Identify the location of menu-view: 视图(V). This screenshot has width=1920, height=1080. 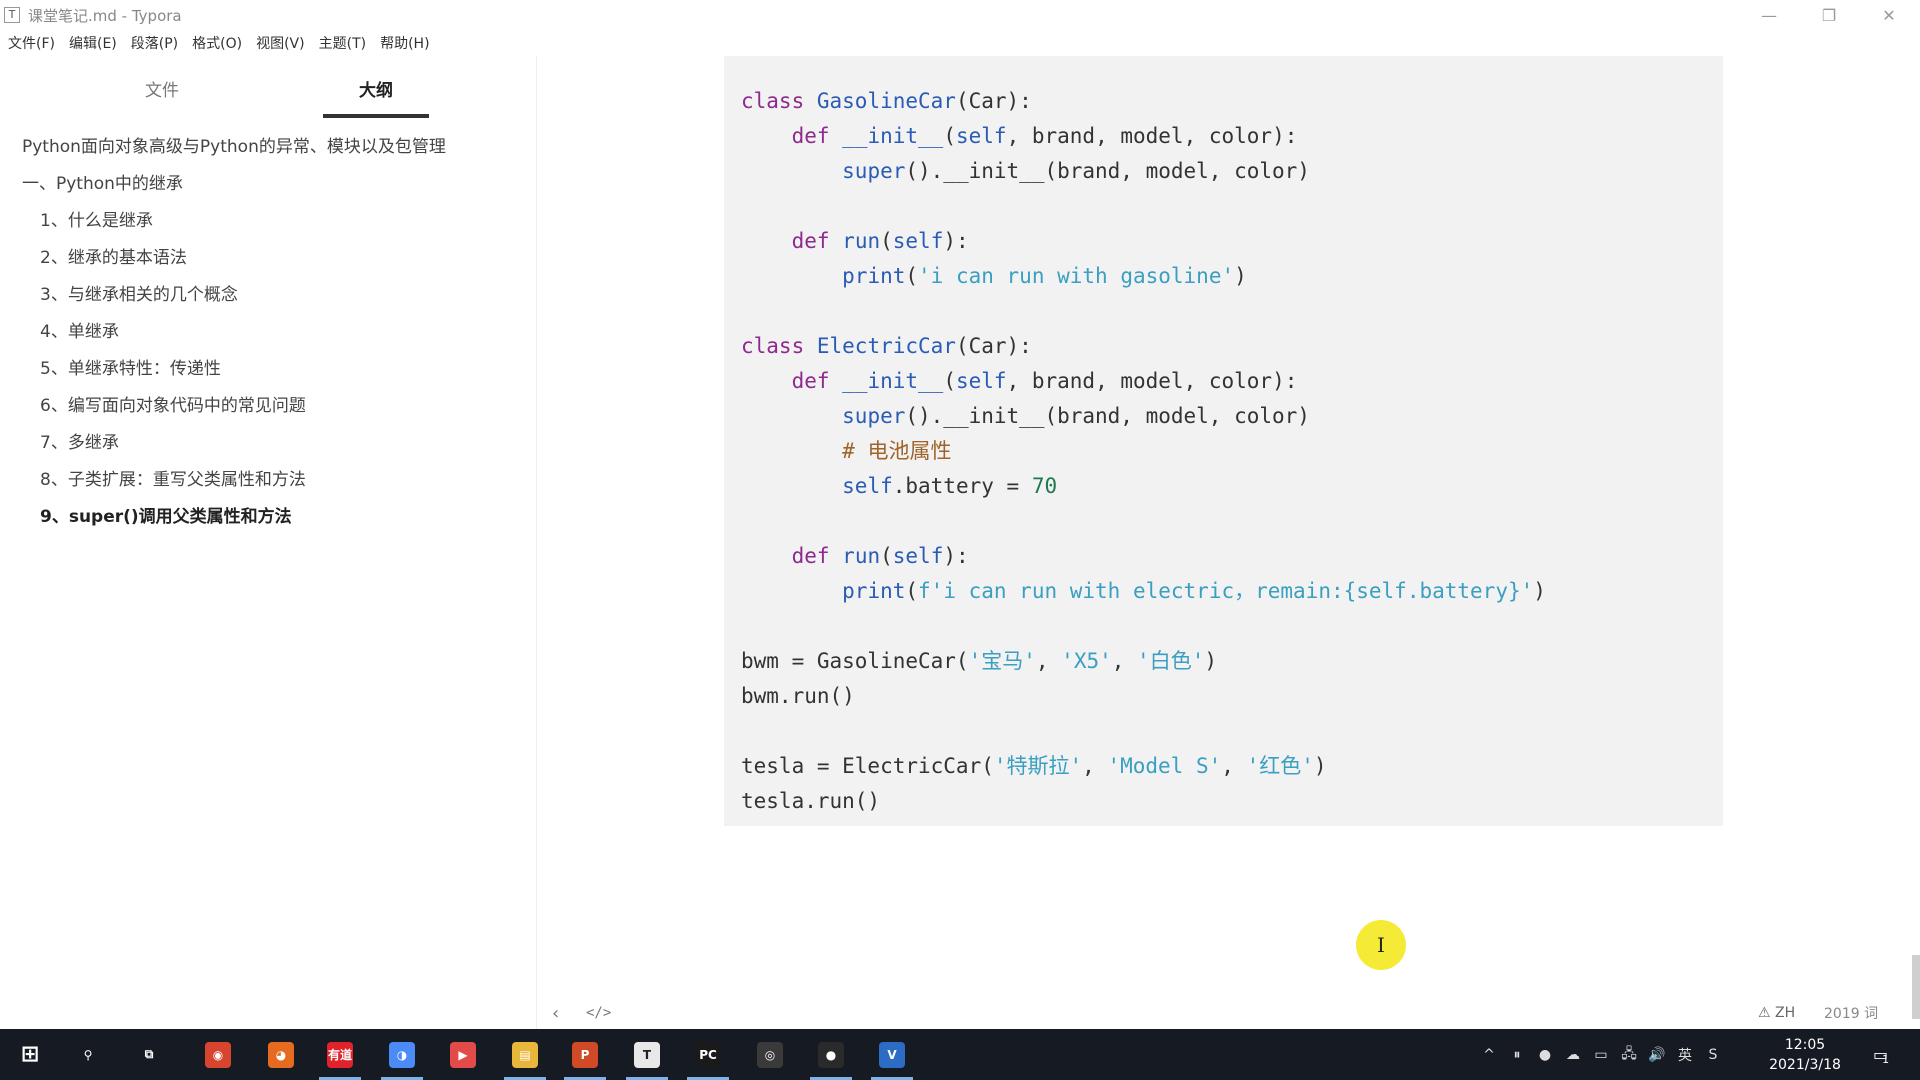
(280, 43).